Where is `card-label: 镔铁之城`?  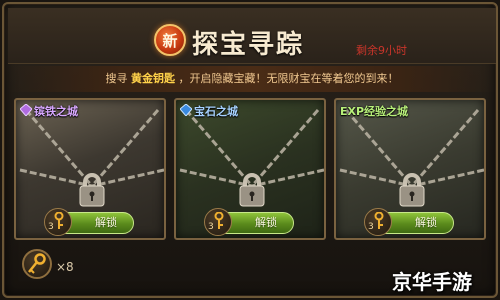
card-label: 镔铁之城 is located at coordinates (56, 111).